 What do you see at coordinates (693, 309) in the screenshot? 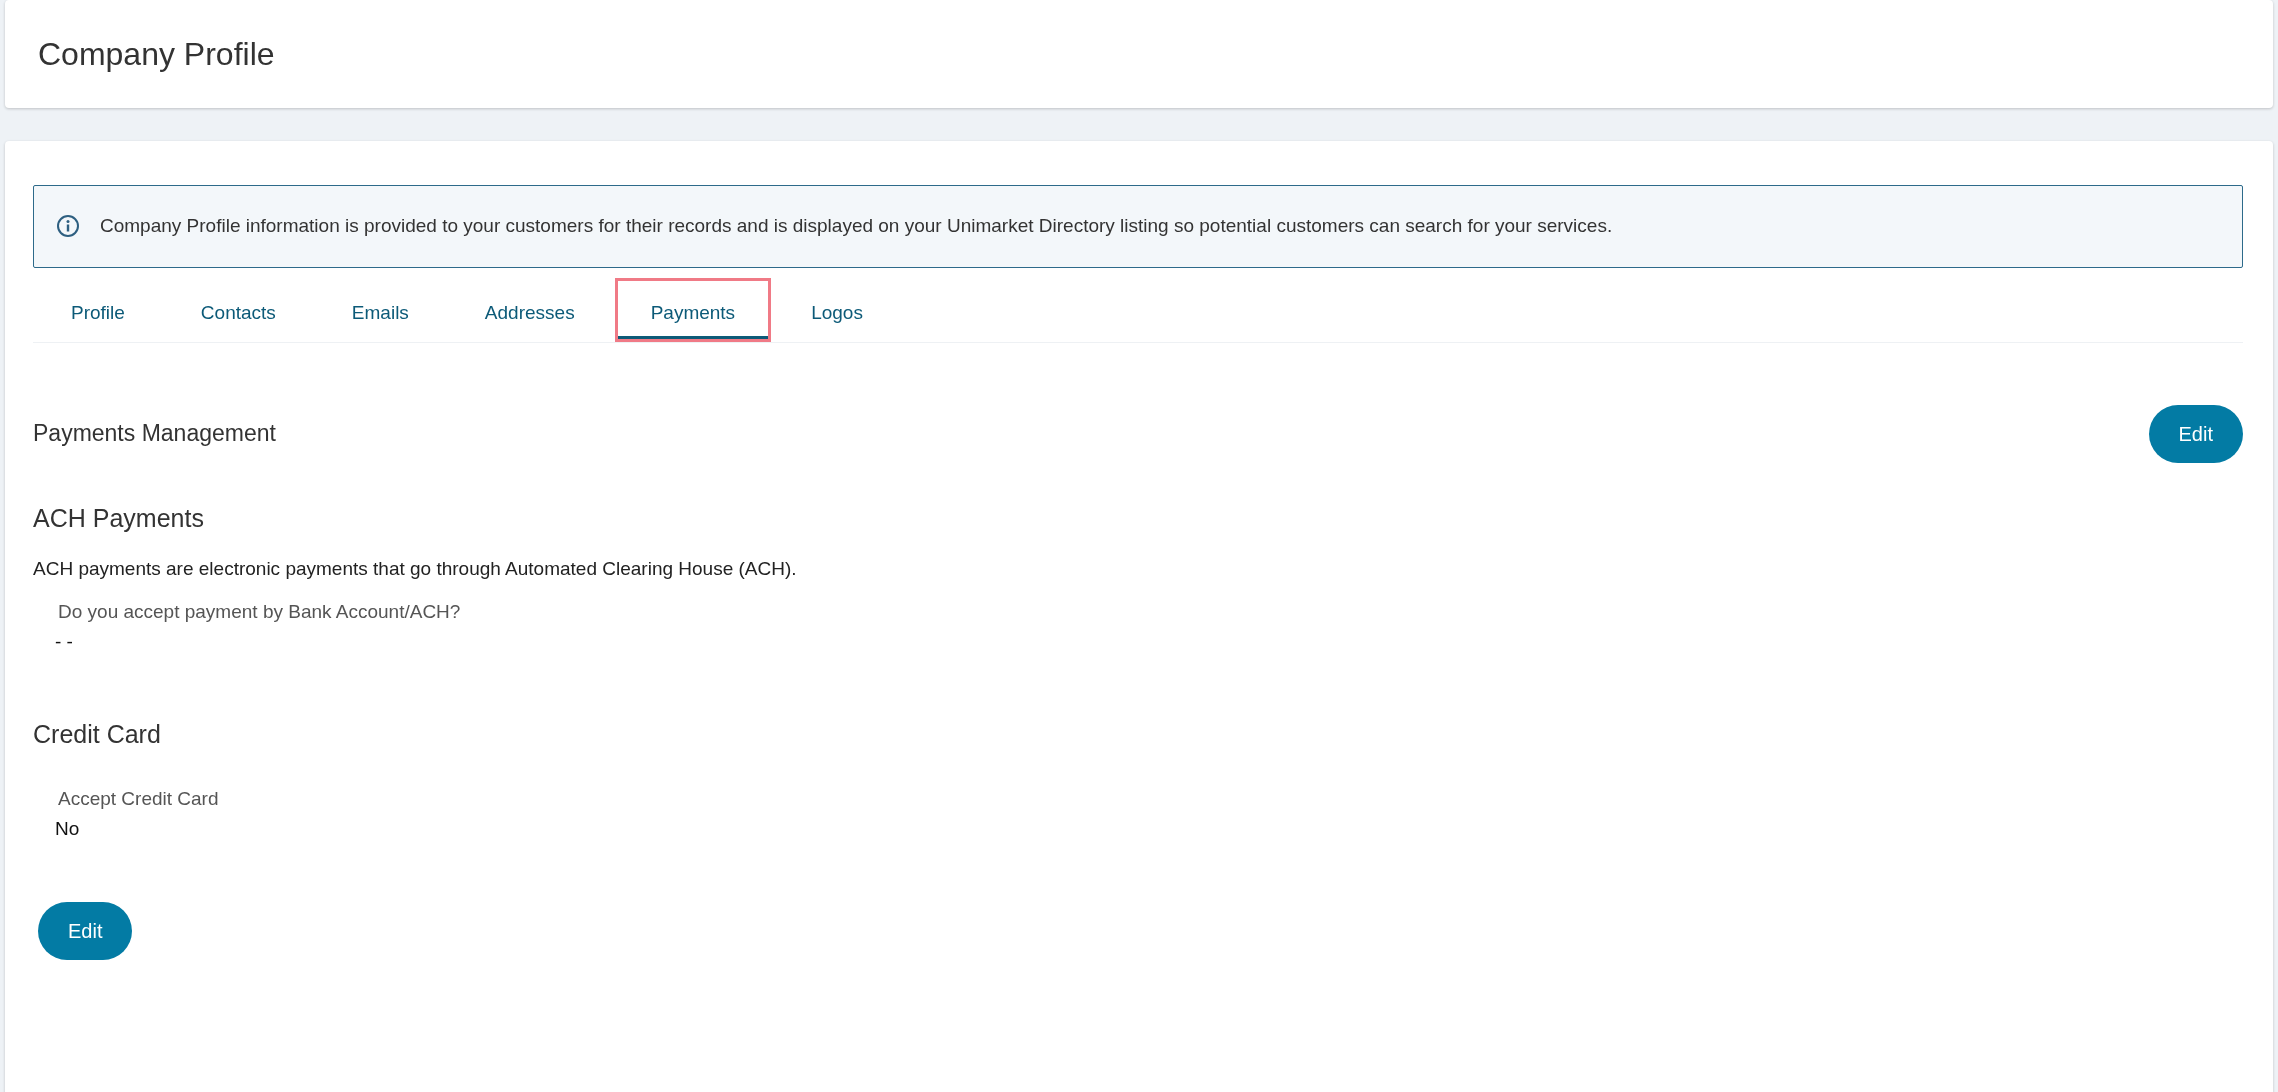
I see `tab: Payments` at bounding box center [693, 309].